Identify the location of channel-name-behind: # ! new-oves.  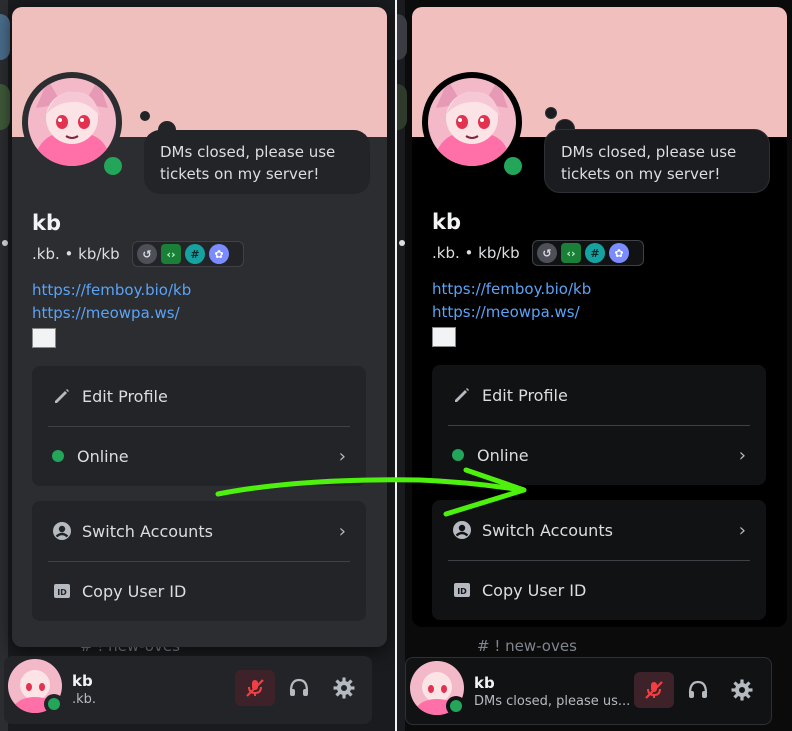
(527, 646).